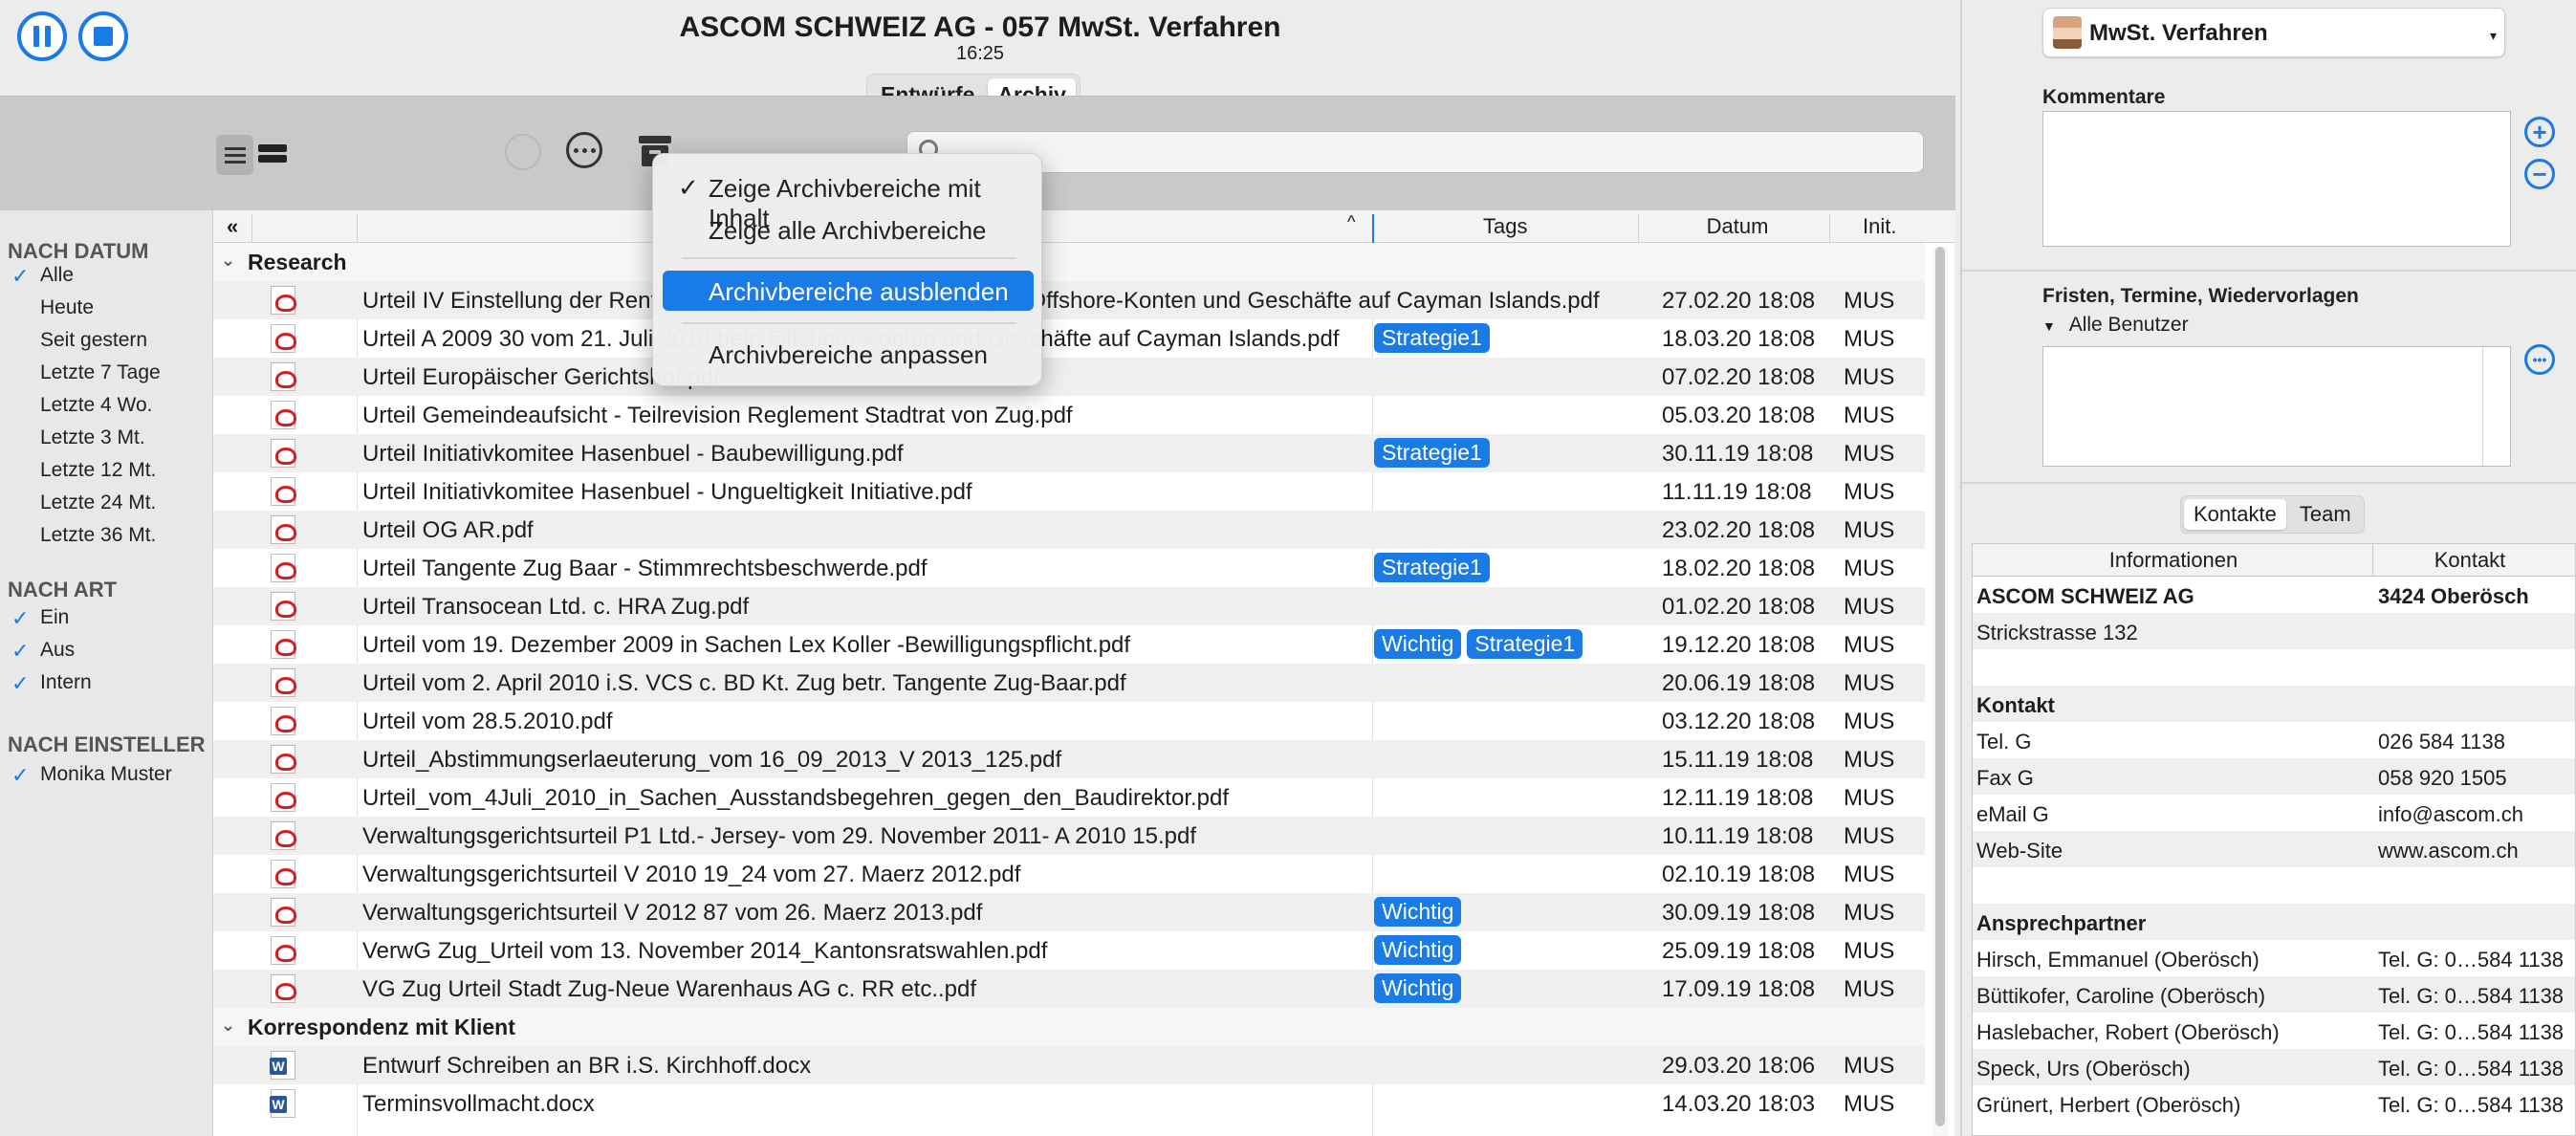  What do you see at coordinates (2274, 849) in the screenshot?
I see `contact-row: Web-Site www.ascom.ch` at bounding box center [2274, 849].